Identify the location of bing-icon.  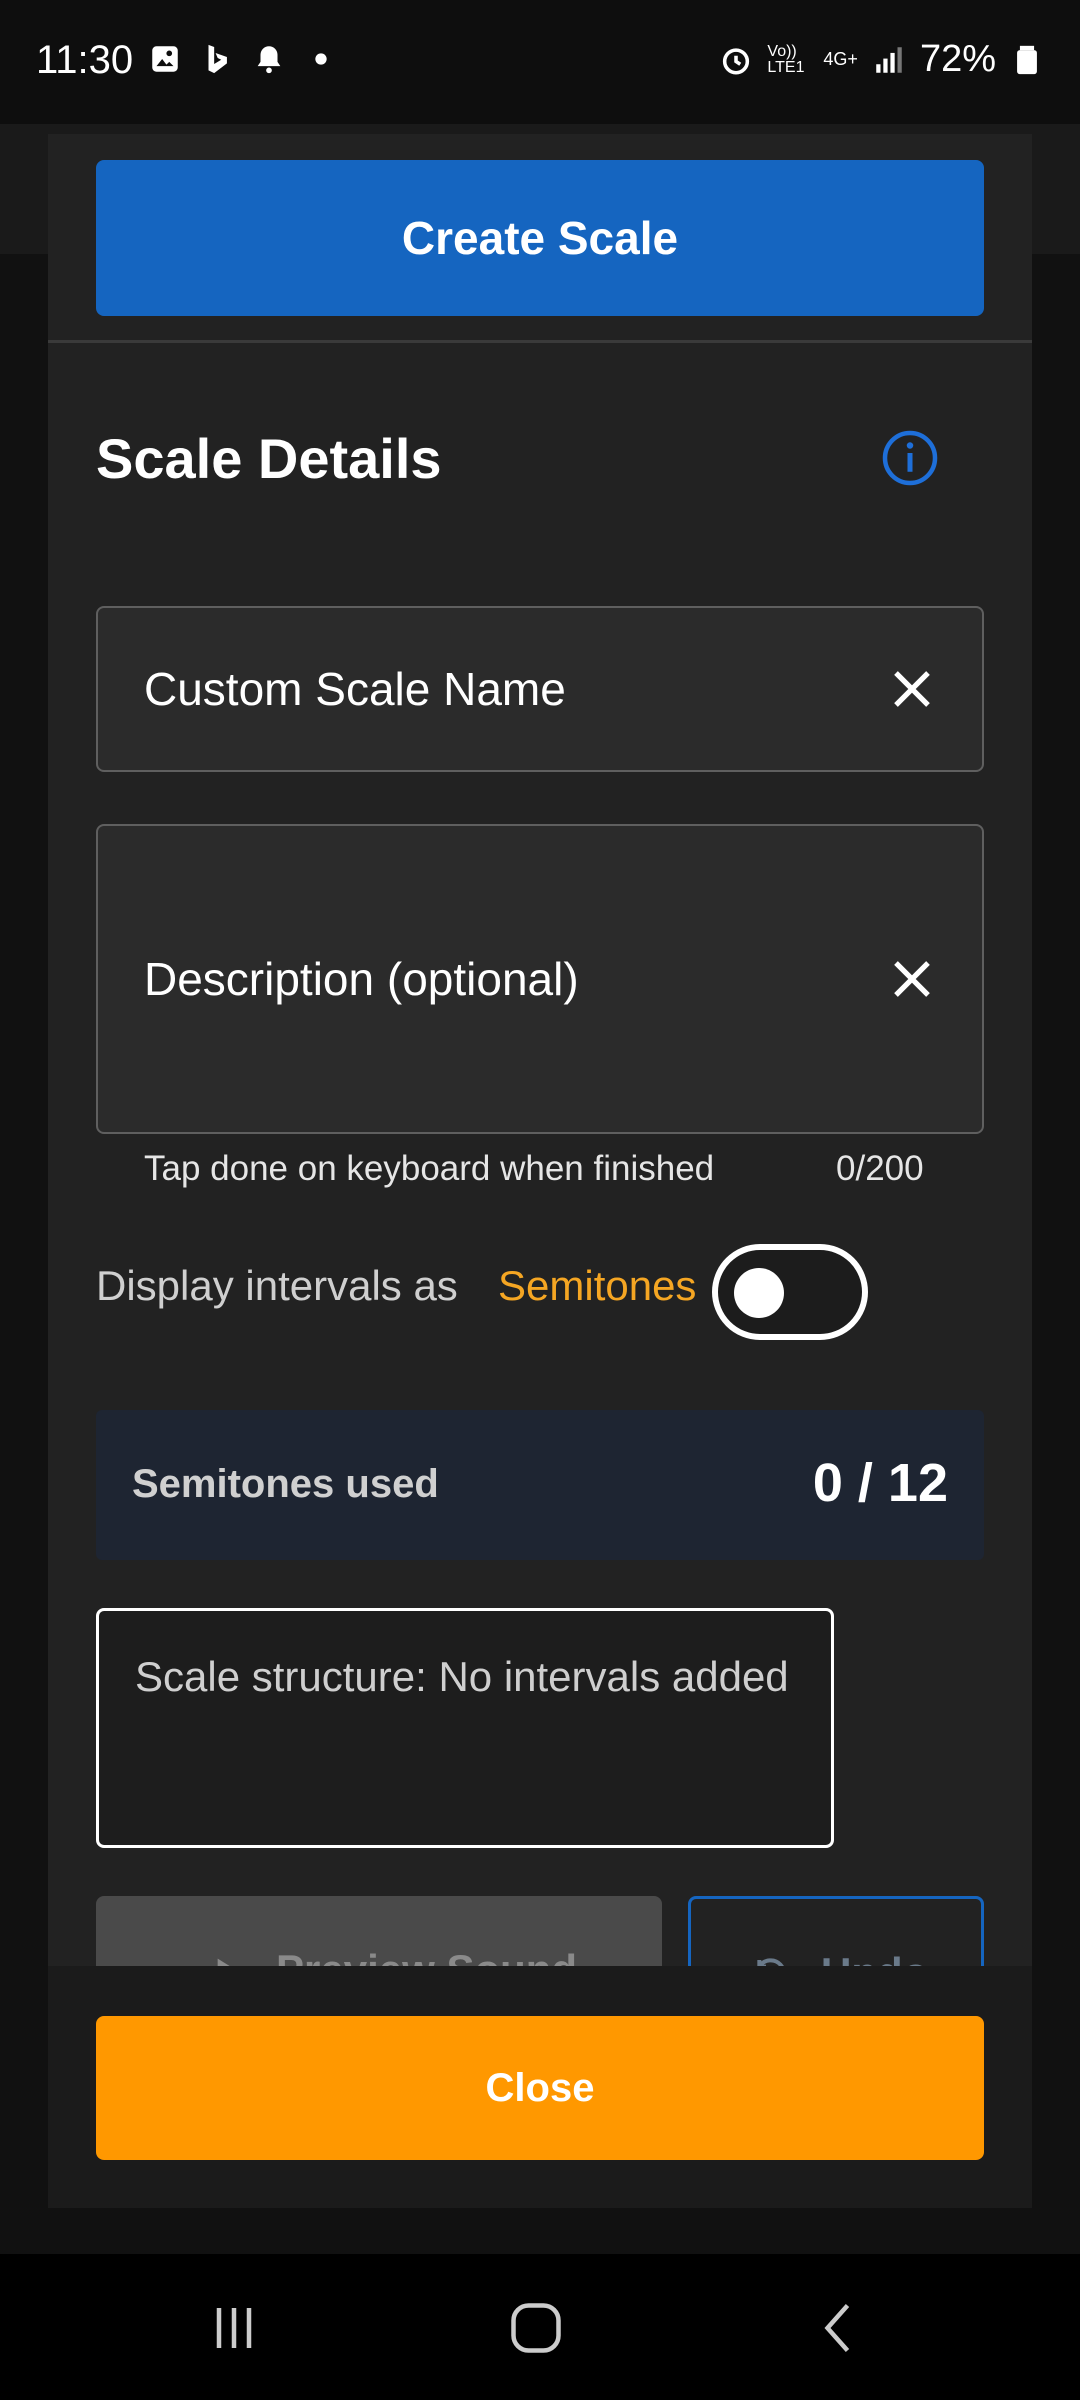
(217, 59).